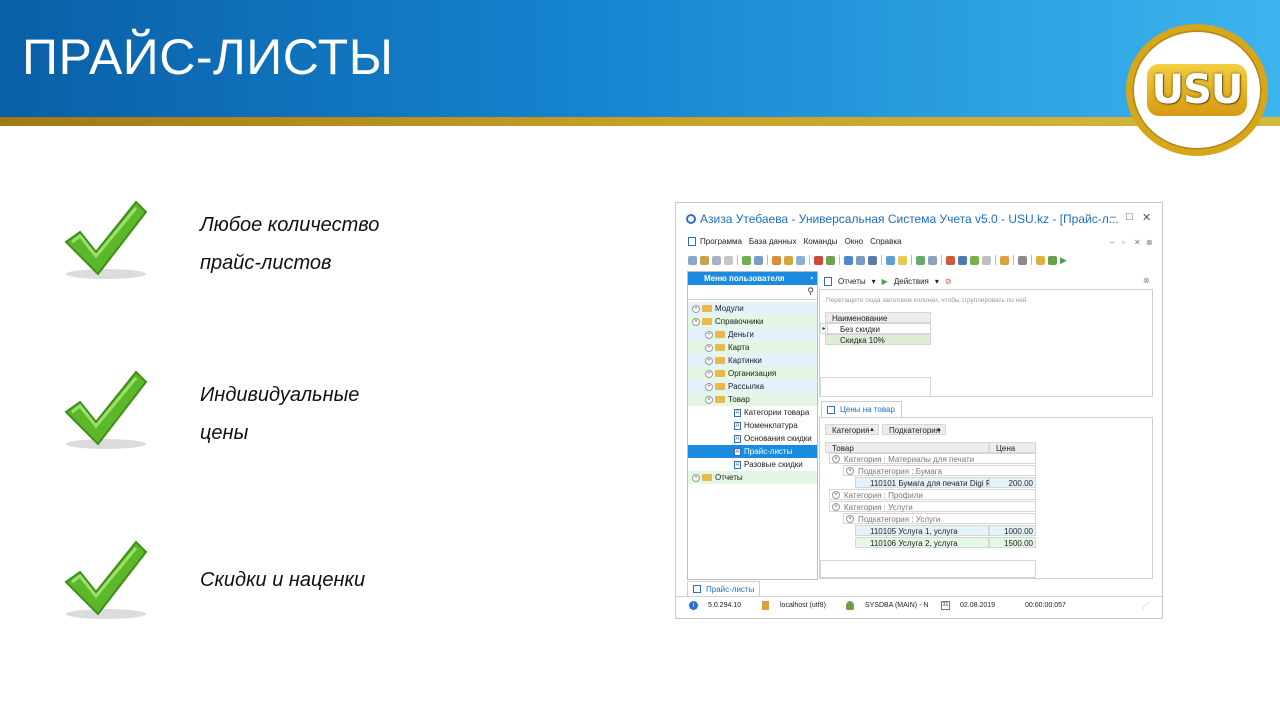 The image size is (1280, 720). I want to click on maximize-icon: □, so click(1129, 217).